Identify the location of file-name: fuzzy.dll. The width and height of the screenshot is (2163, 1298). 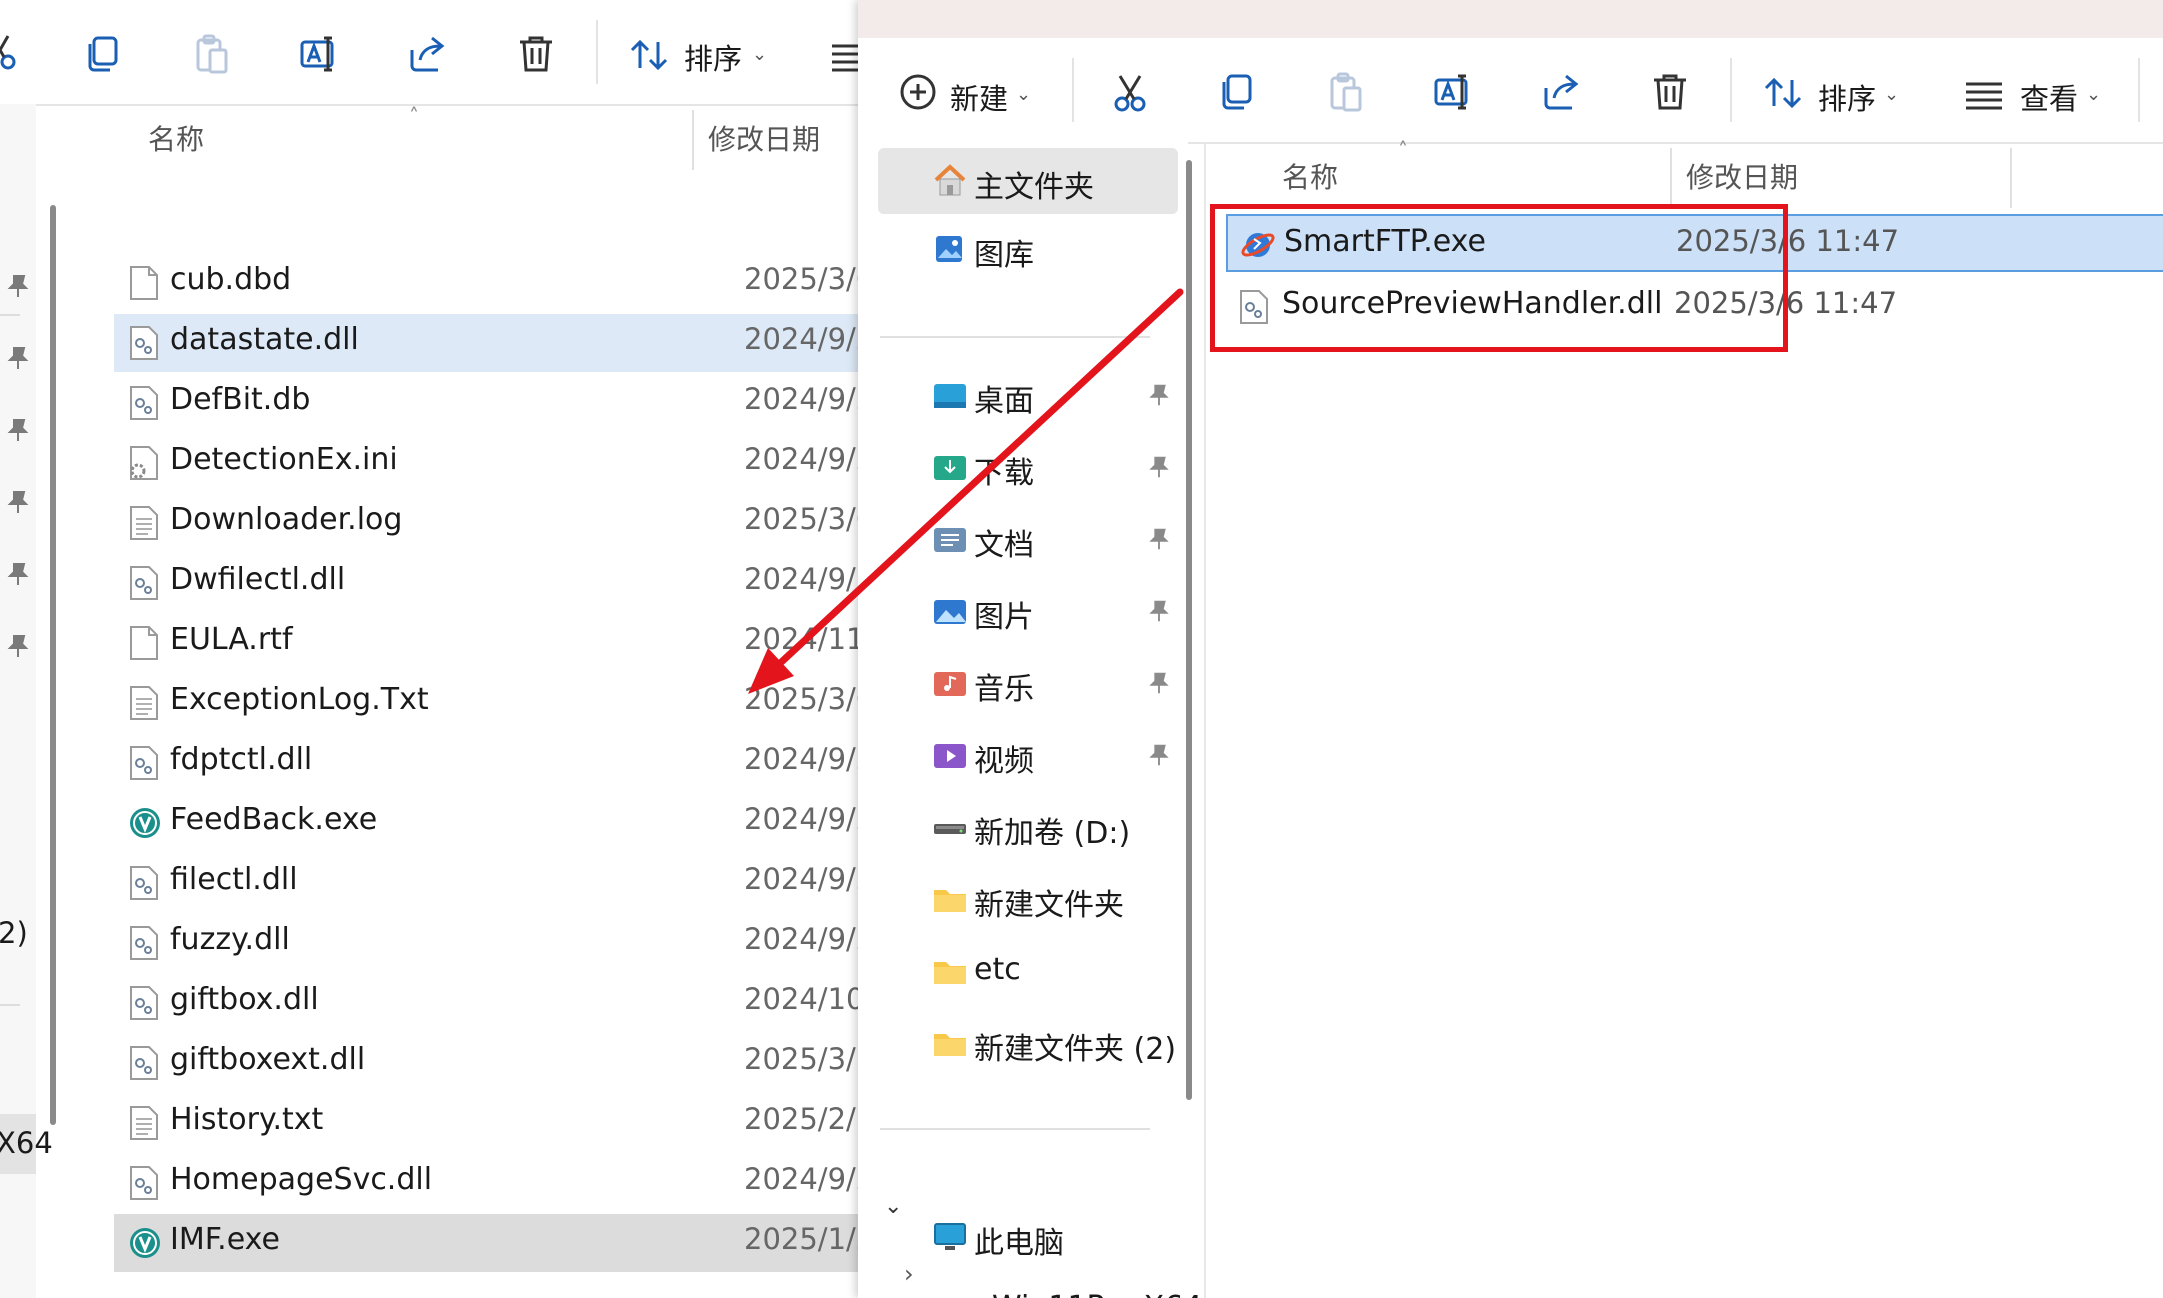
(230, 939).